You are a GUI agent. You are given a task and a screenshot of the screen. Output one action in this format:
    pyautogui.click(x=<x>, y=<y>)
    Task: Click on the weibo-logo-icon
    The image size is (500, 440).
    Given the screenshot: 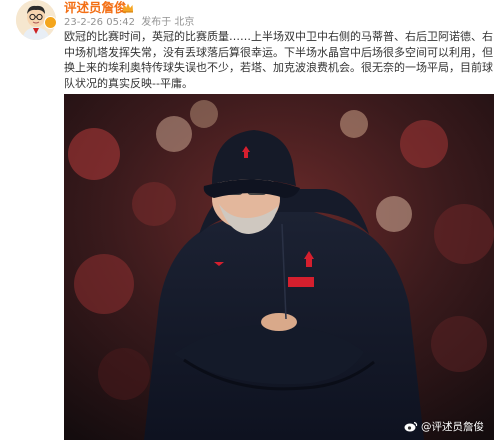 What is the action you would take?
    pyautogui.click(x=411, y=426)
    